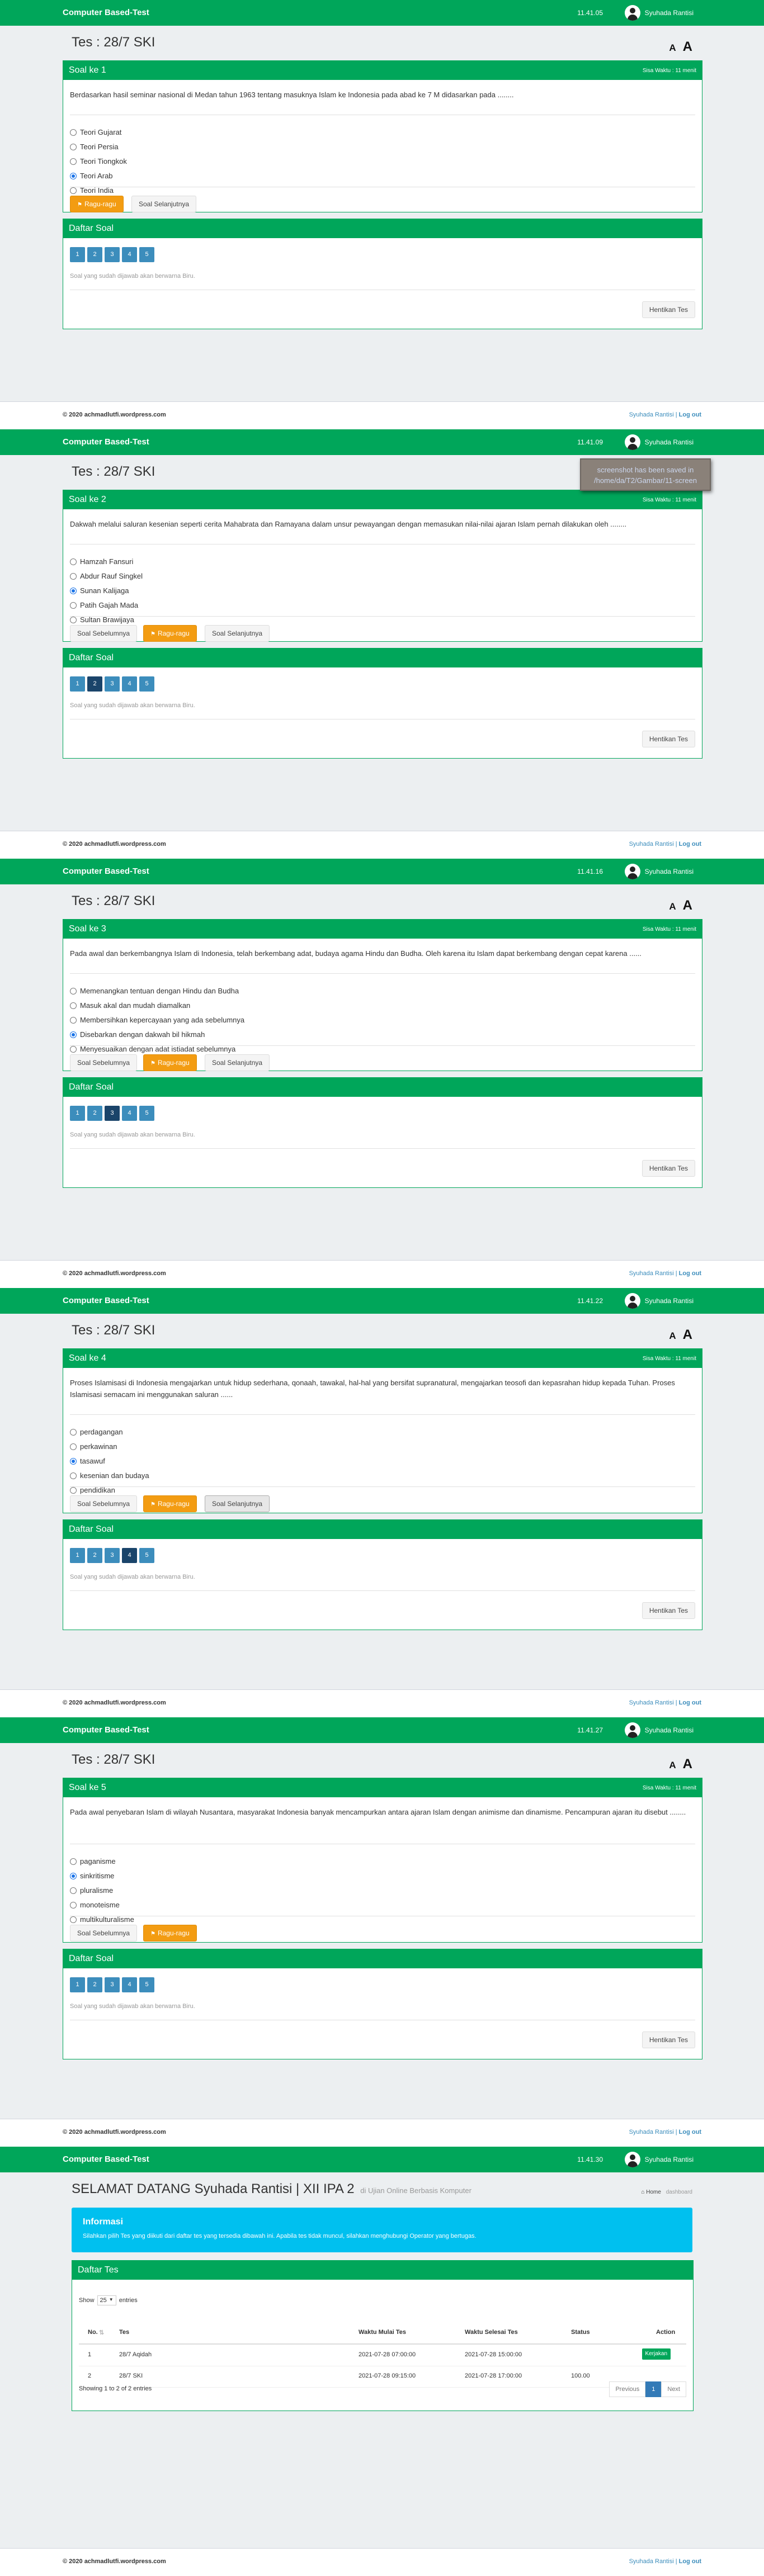 The image size is (764, 2576). What do you see at coordinates (137, 1034) in the screenshot?
I see `answer-option: Disebarkan dengan dakwah bil hikmah` at bounding box center [137, 1034].